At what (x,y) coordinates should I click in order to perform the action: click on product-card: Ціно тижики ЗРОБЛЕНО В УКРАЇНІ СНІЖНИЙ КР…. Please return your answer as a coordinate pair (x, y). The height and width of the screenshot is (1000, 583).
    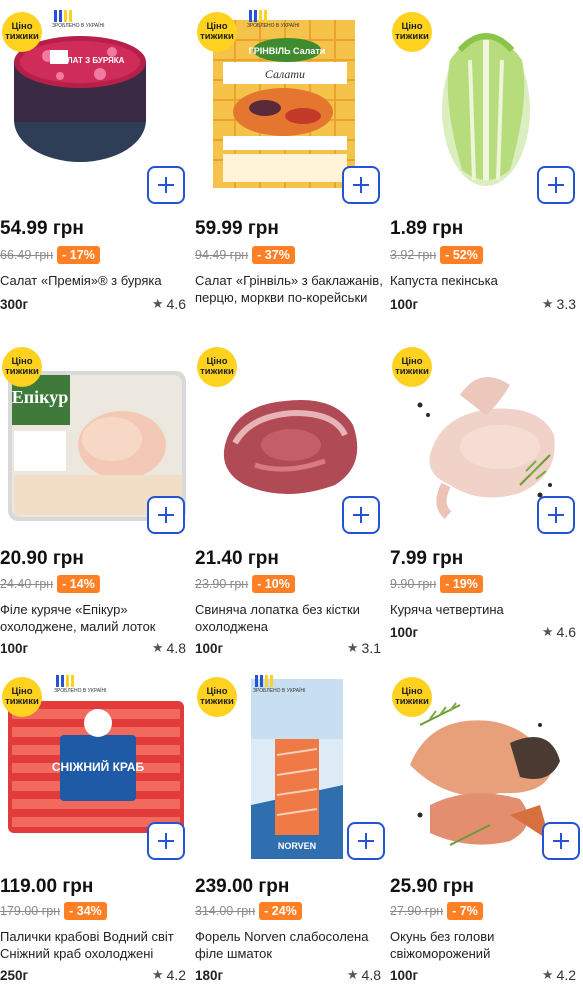
    Looking at the image, I should click on (97, 830).